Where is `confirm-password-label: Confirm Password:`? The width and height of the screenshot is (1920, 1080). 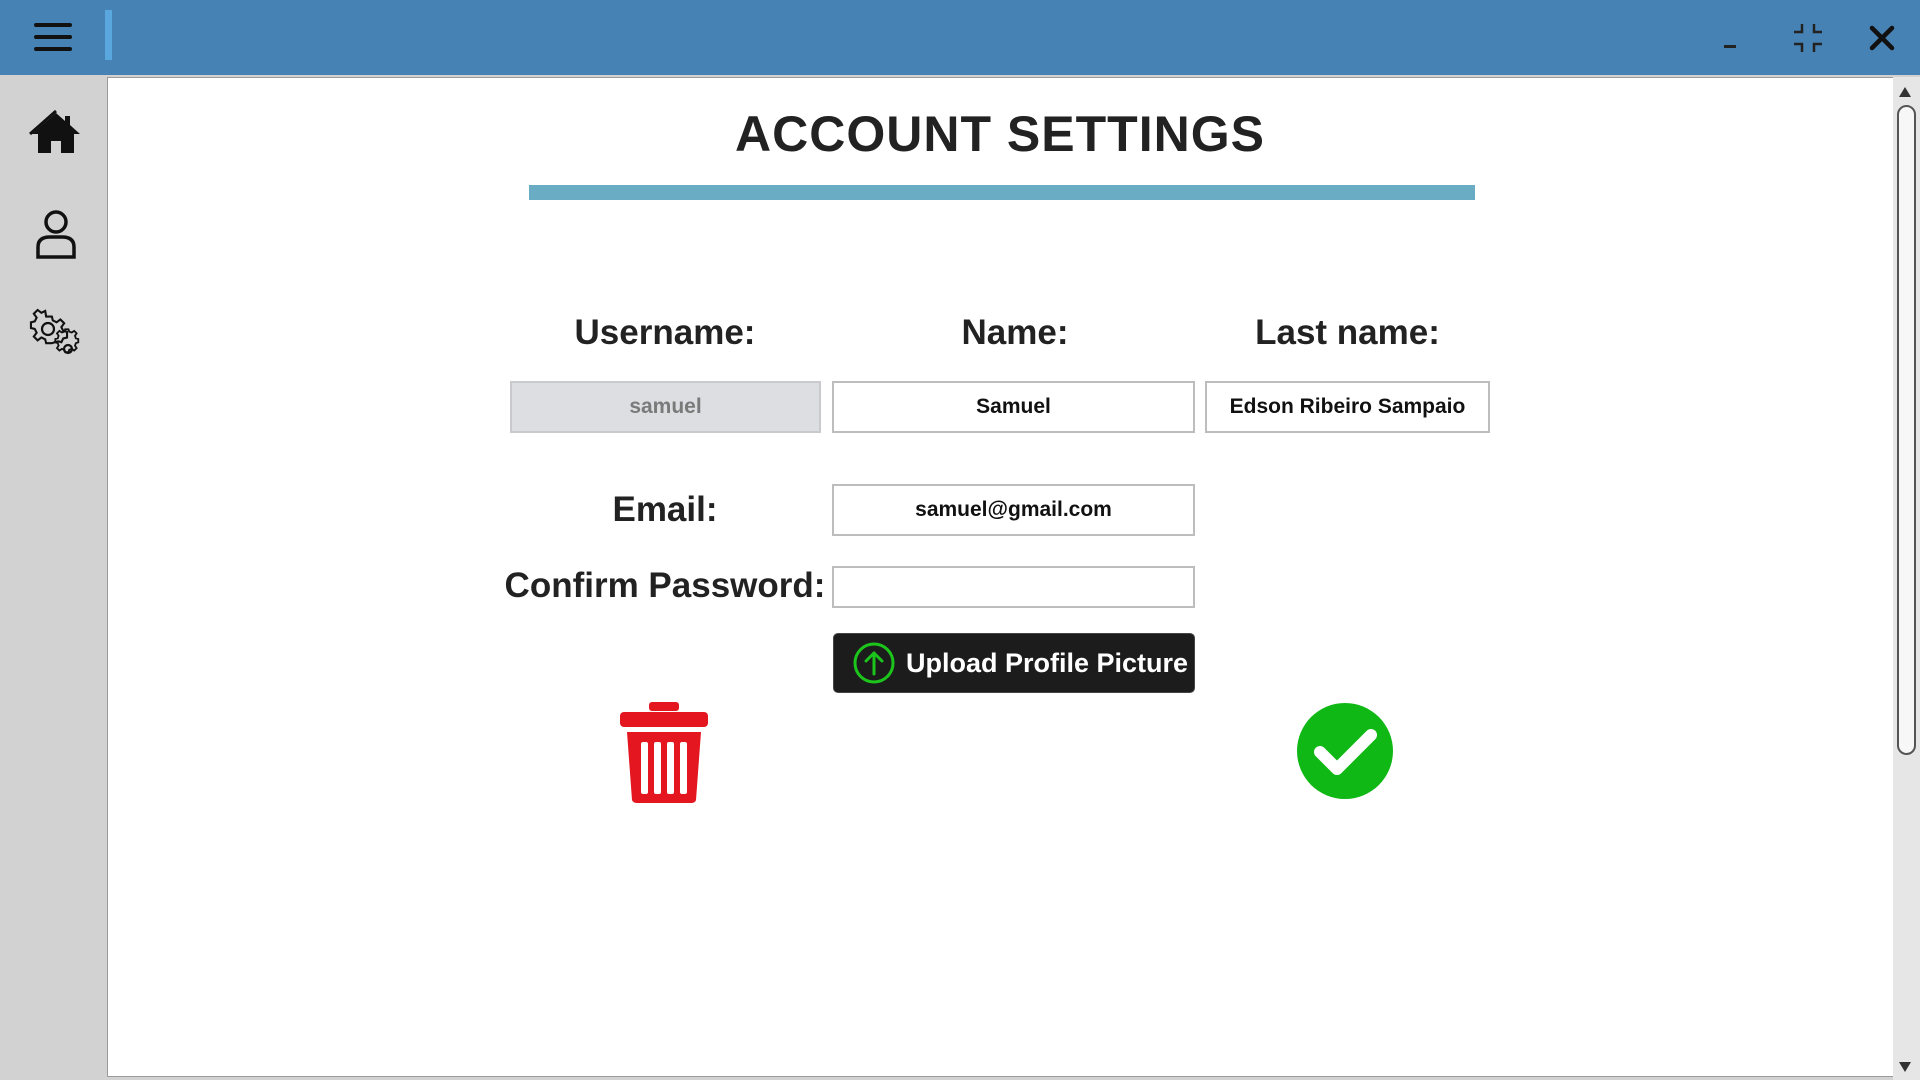
confirm-password-label: Confirm Password: is located at coordinates (665, 585).